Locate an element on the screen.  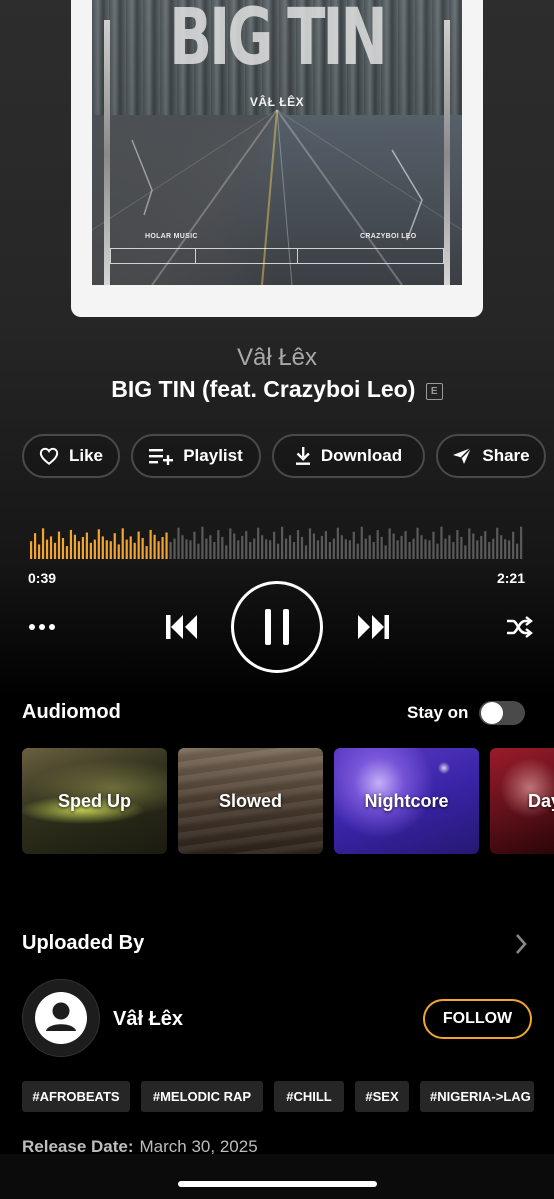
audiomod-slowed: Slowed is located at coordinates (250, 801).